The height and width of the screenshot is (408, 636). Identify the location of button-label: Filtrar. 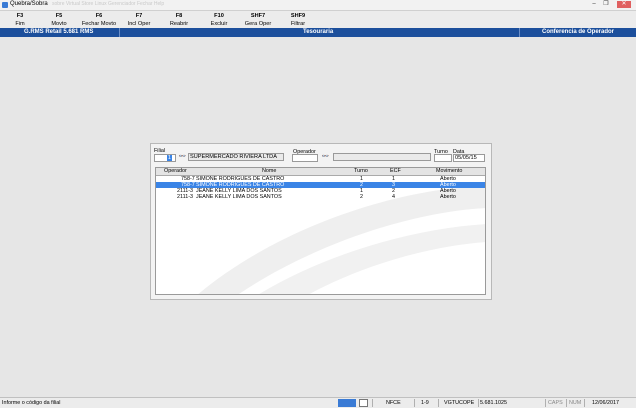
(298, 24).